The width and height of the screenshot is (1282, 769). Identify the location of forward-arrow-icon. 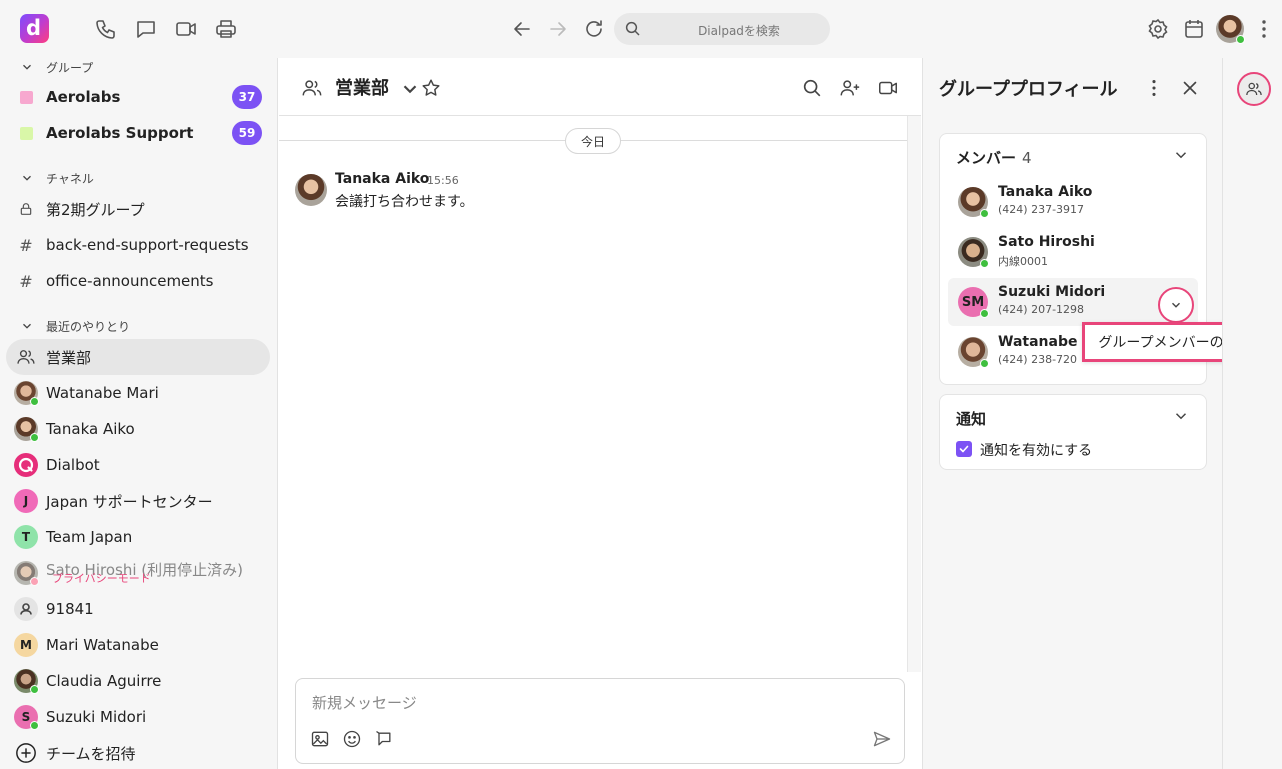
(558, 29).